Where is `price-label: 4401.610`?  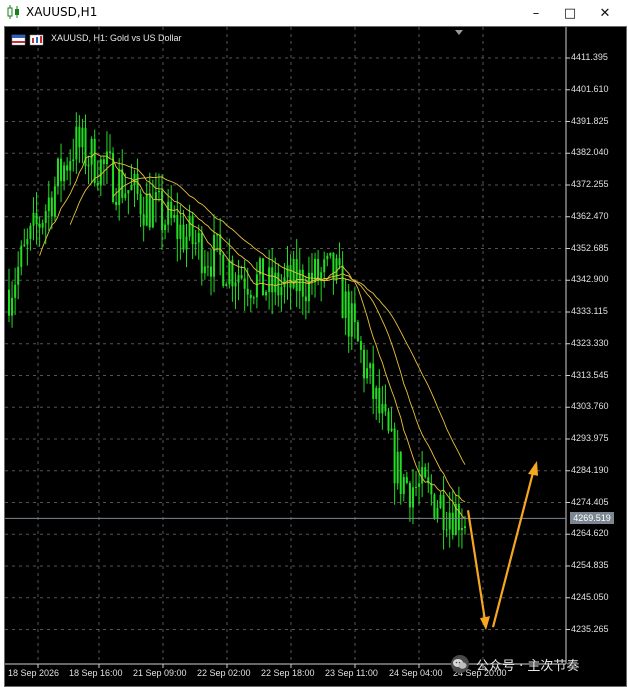 price-label: 4401.610 is located at coordinates (590, 88).